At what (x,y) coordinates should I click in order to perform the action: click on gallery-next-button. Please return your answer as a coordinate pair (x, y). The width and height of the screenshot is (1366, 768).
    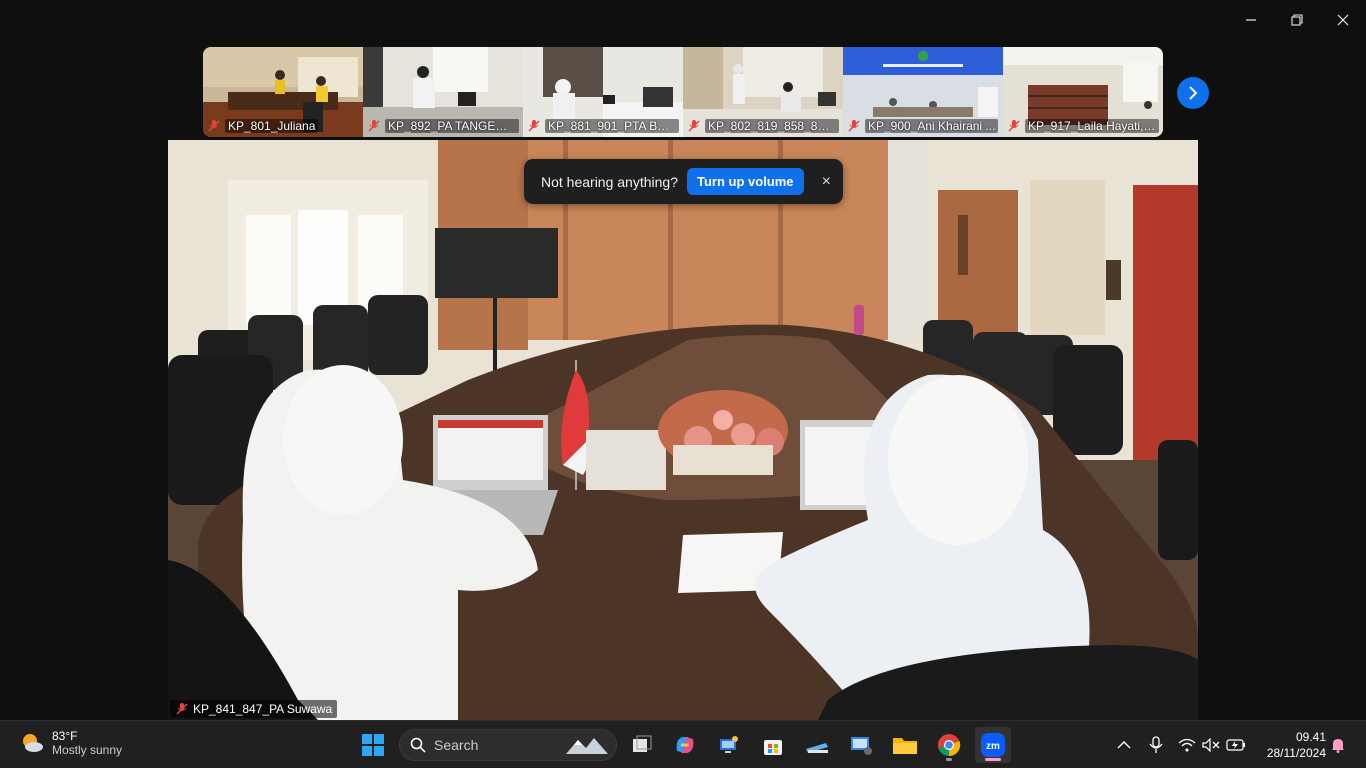
    Looking at the image, I should click on (1193, 93).